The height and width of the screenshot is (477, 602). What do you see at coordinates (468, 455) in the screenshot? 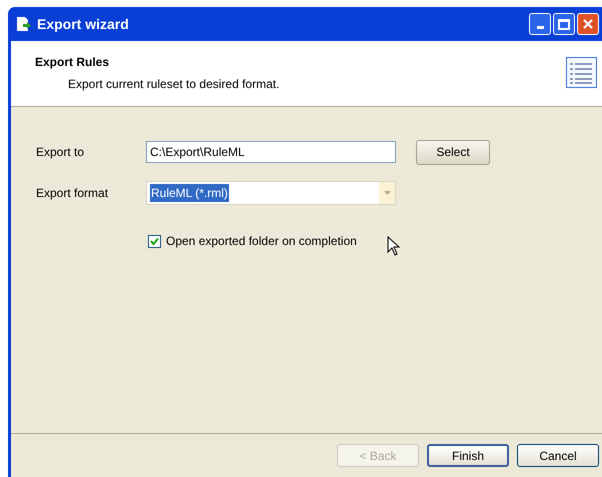
I see `wizard-button: Finish` at bounding box center [468, 455].